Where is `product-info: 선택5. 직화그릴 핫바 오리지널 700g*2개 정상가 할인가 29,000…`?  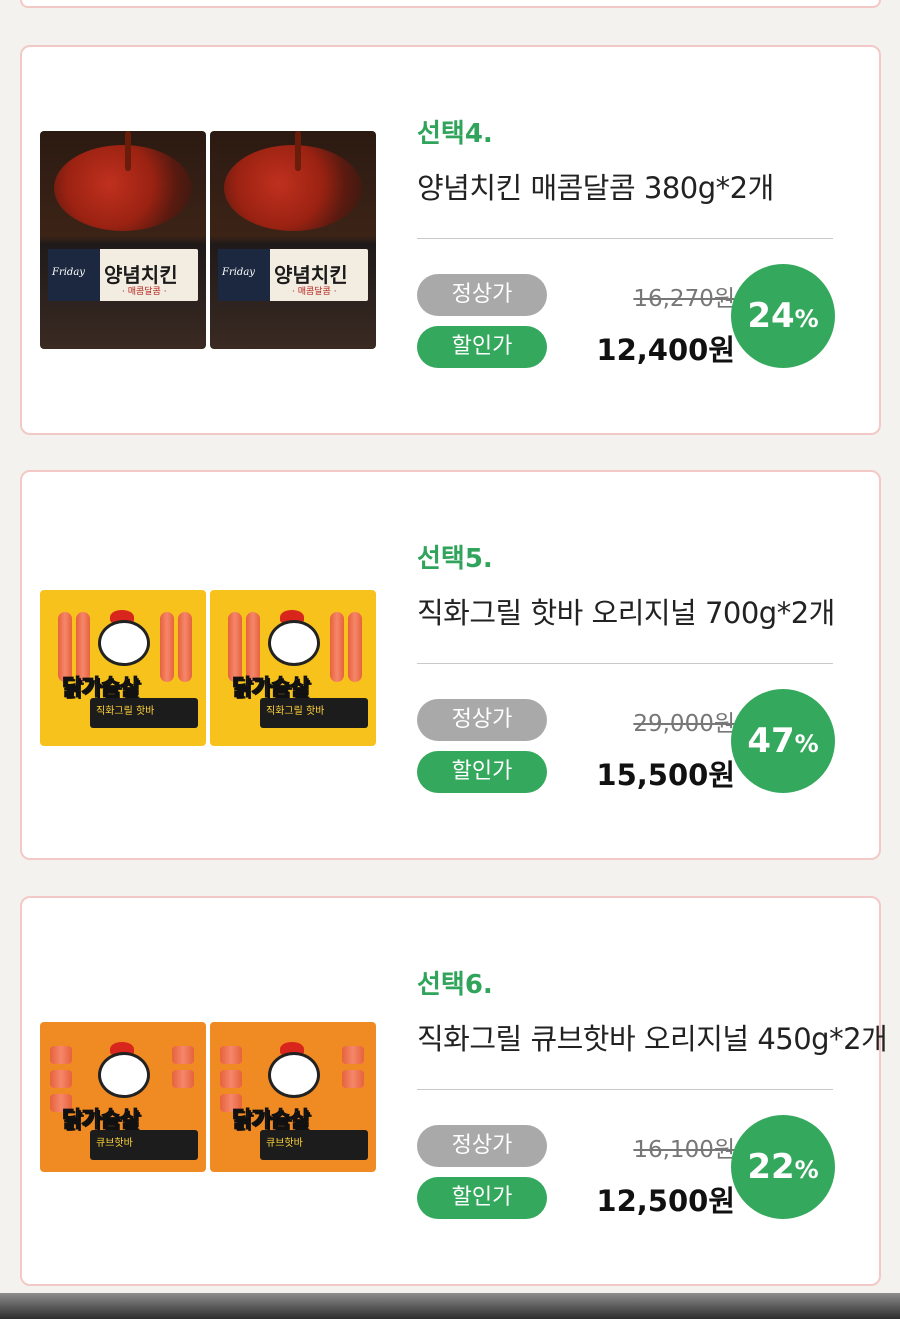 product-info: 선택5. 직화그릴 핫바 오리지널 700g*2개 정상가 할인가 29,000… is located at coordinates (642, 665).